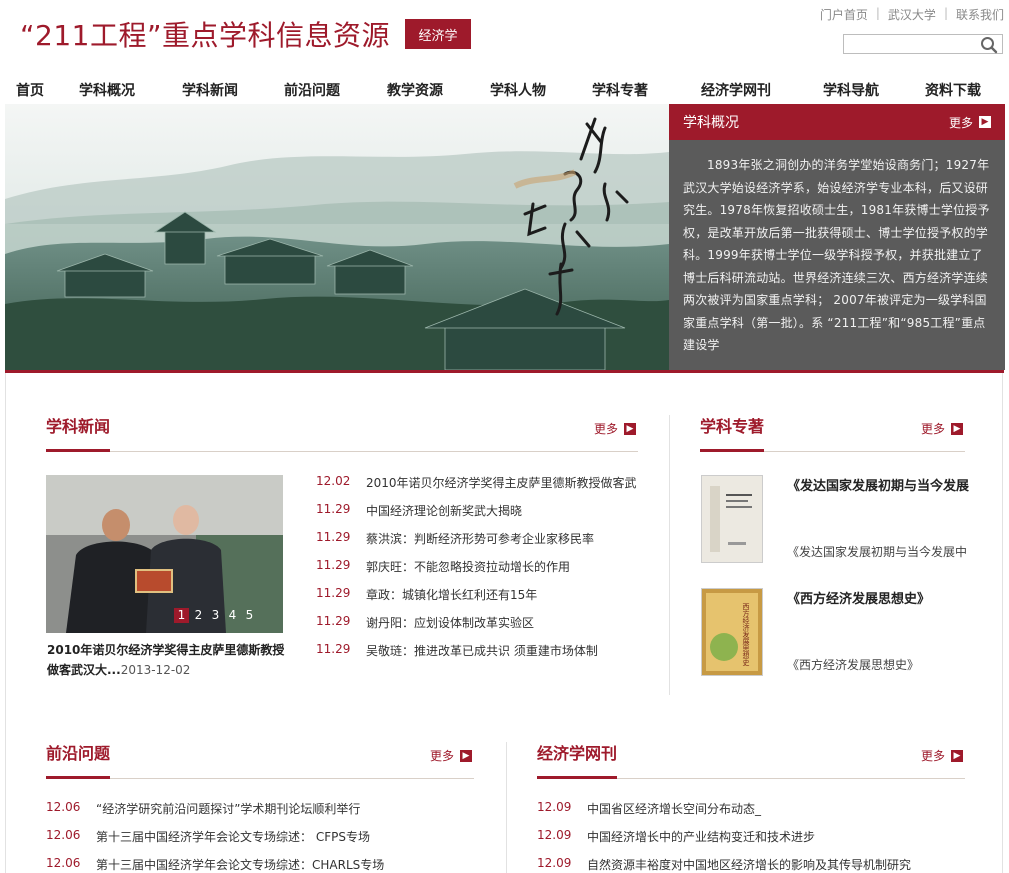 This screenshot has height=873, width=1009. I want to click on books-more-link: 更多 ▶, so click(942, 428).